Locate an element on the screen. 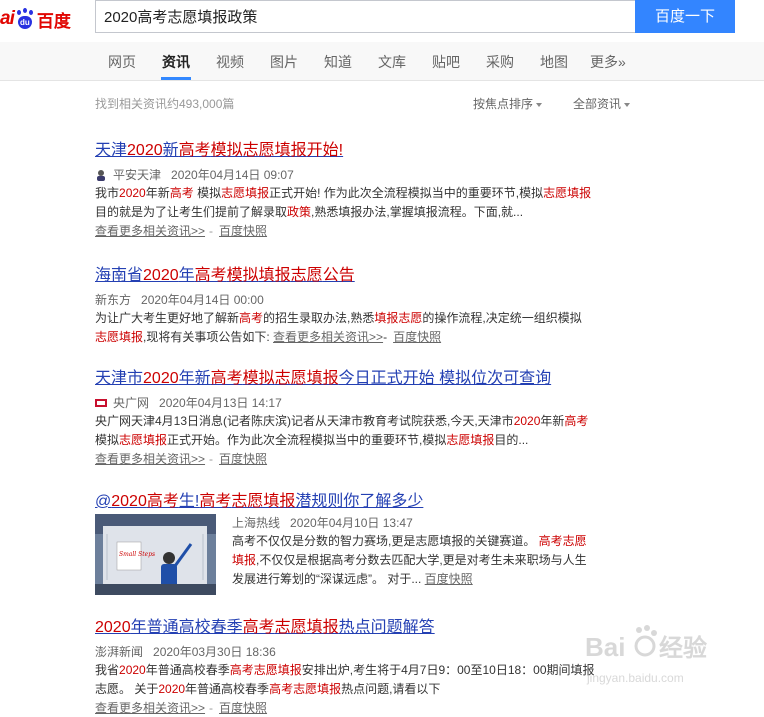 The height and width of the screenshot is (717, 764). tab-caigou: 采购 is located at coordinates (500, 62).